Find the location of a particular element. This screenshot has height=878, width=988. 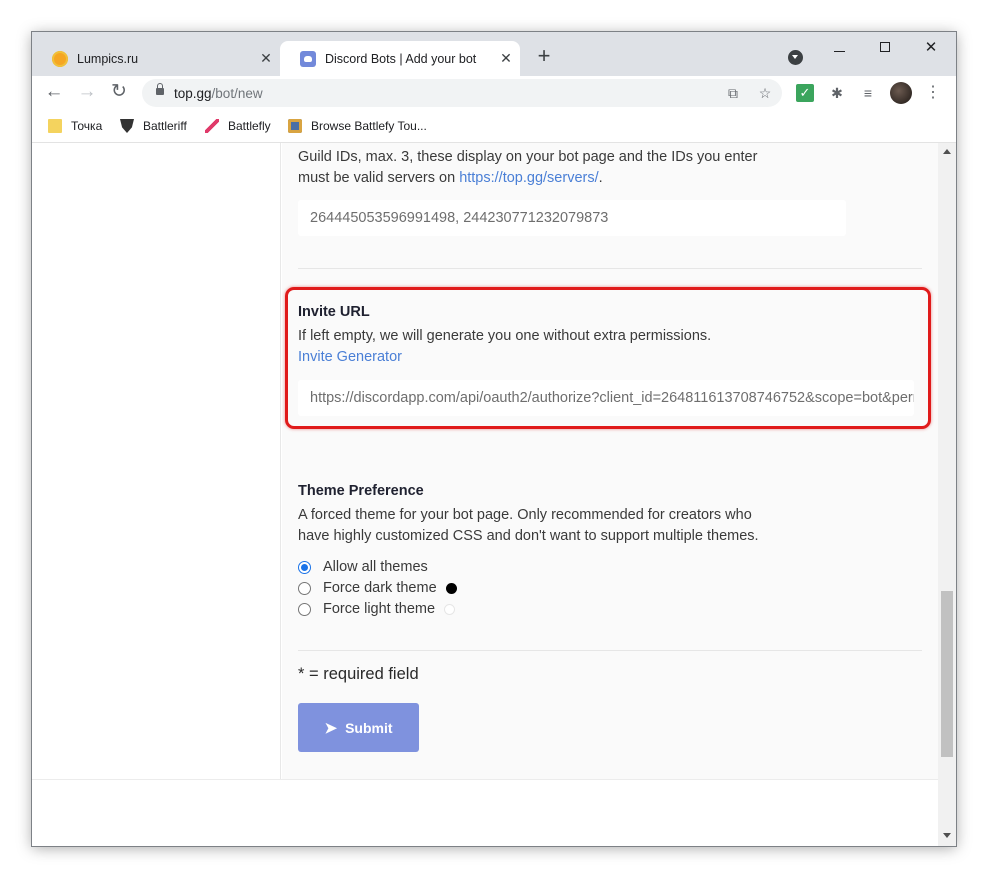

theme-preference-heading: Theme Preference is located at coordinates (361, 491).